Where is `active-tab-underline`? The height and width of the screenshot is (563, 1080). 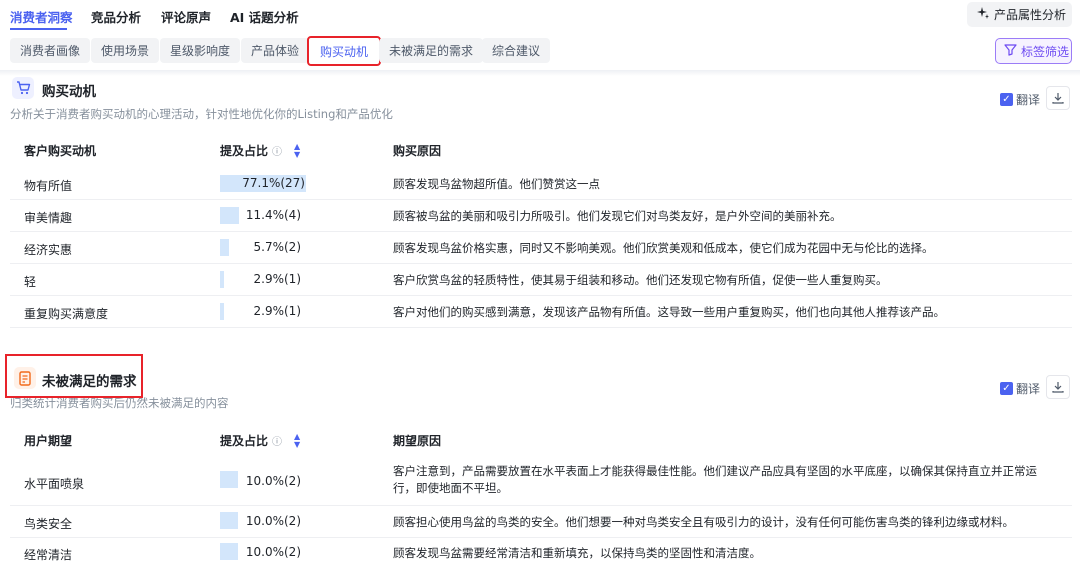 active-tab-underline is located at coordinates (38, 29).